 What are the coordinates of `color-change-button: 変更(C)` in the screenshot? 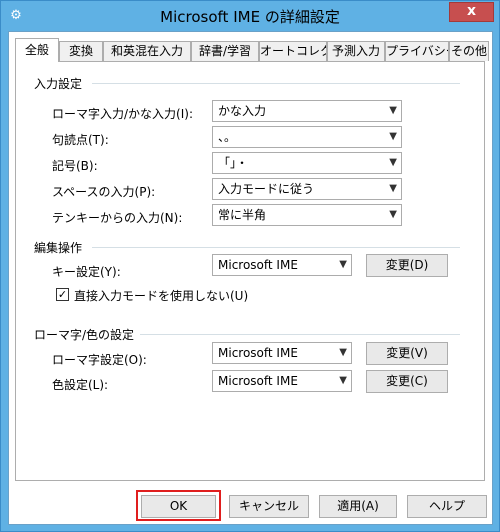 It's located at (407, 381).